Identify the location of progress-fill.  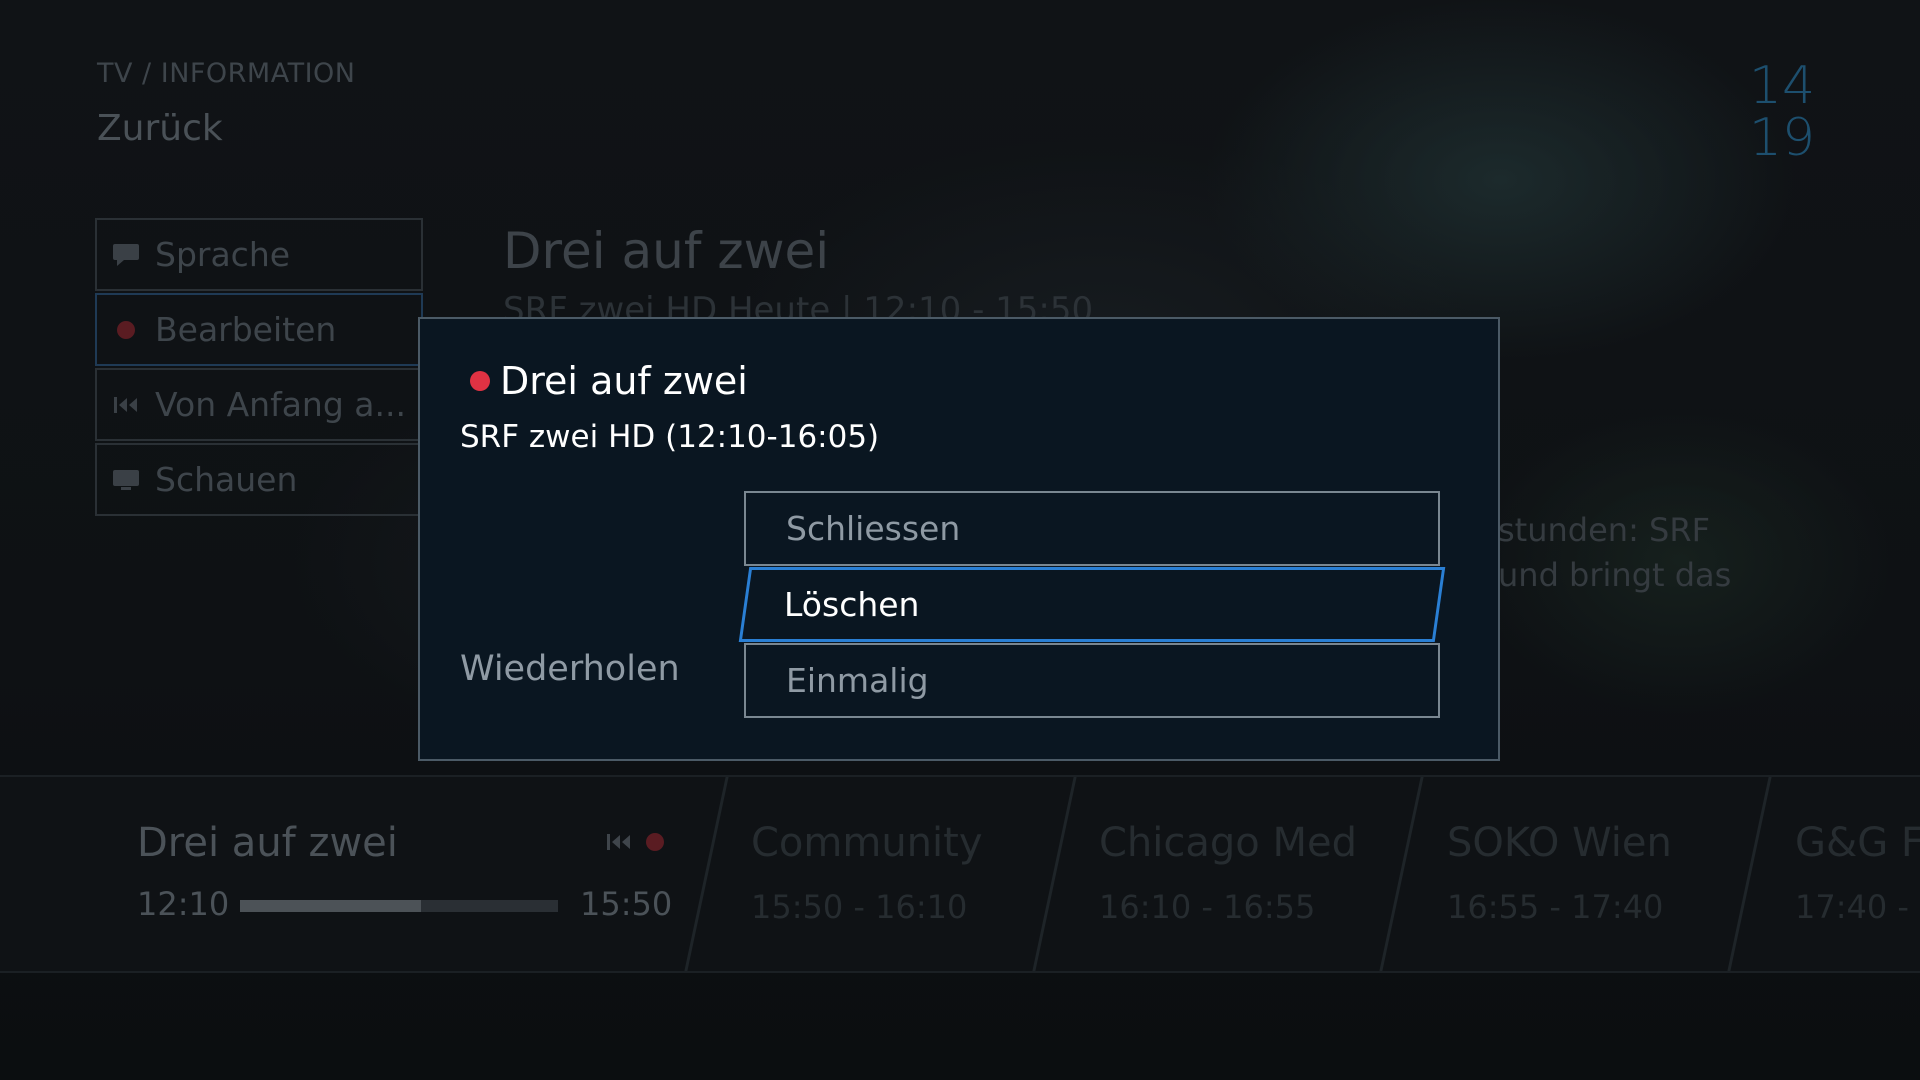
(331, 906).